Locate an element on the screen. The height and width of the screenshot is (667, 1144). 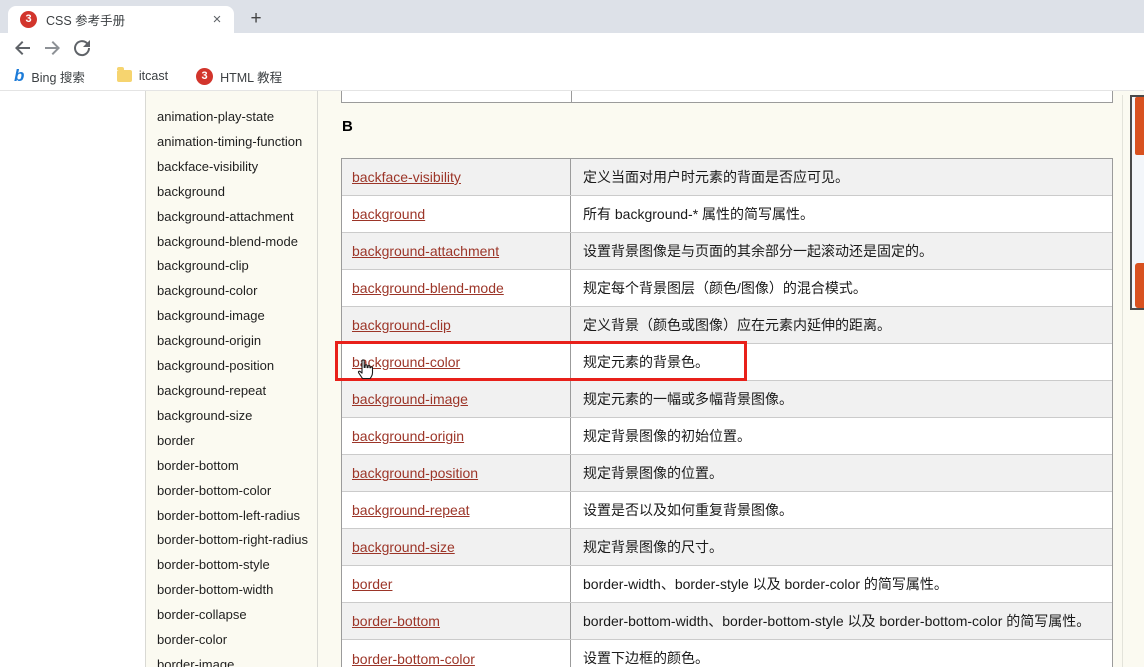
sidebar-item: background-clip is located at coordinates (236, 266).